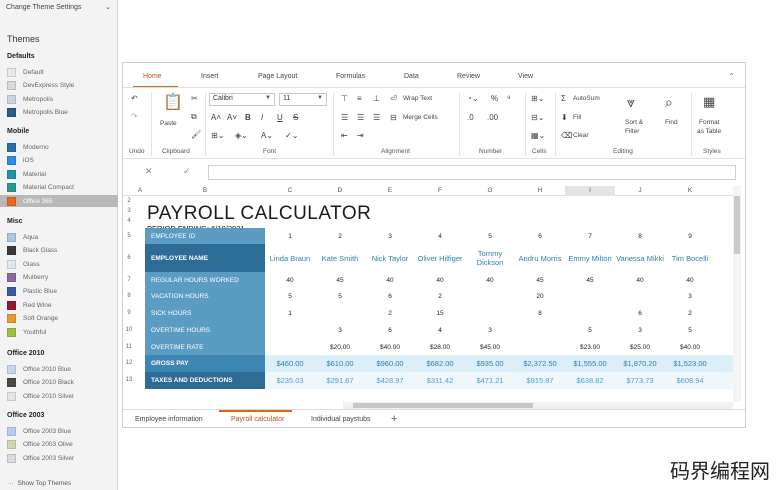  What do you see at coordinates (290, 191) in the screenshot?
I see `column-header: C` at bounding box center [290, 191].